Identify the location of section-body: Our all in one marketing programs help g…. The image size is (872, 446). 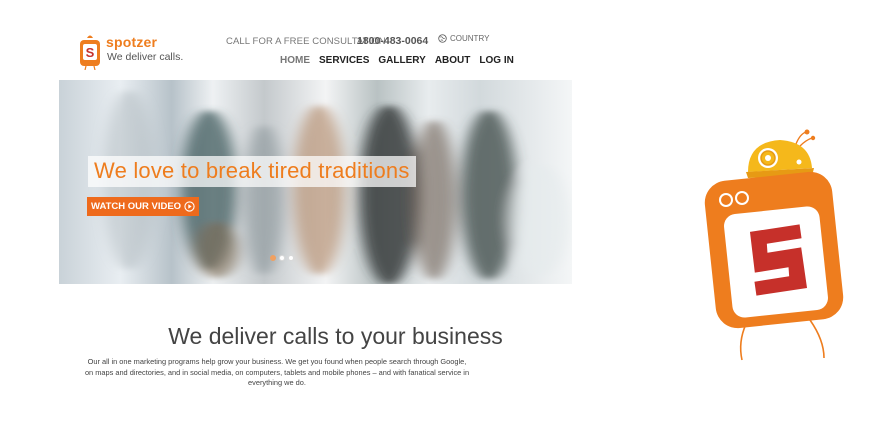
(277, 372).